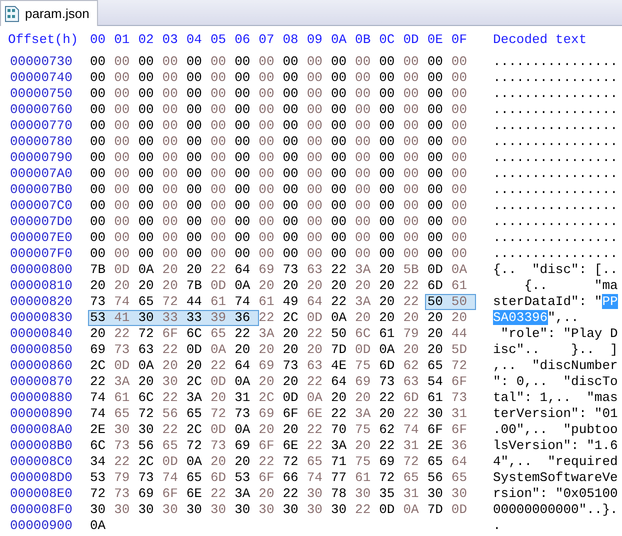  Describe the element at coordinates (435, 478) in the screenshot. I see `hex-byte: 56` at that location.